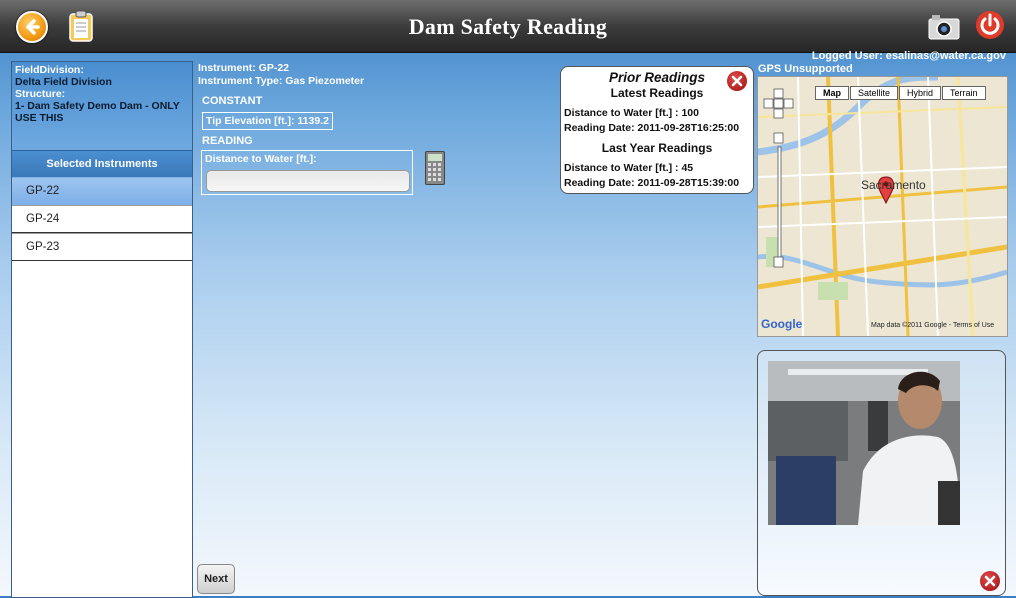 The height and width of the screenshot is (598, 1016). What do you see at coordinates (102, 219) in the screenshot?
I see `sidebar-item-gp-24: GP-24` at bounding box center [102, 219].